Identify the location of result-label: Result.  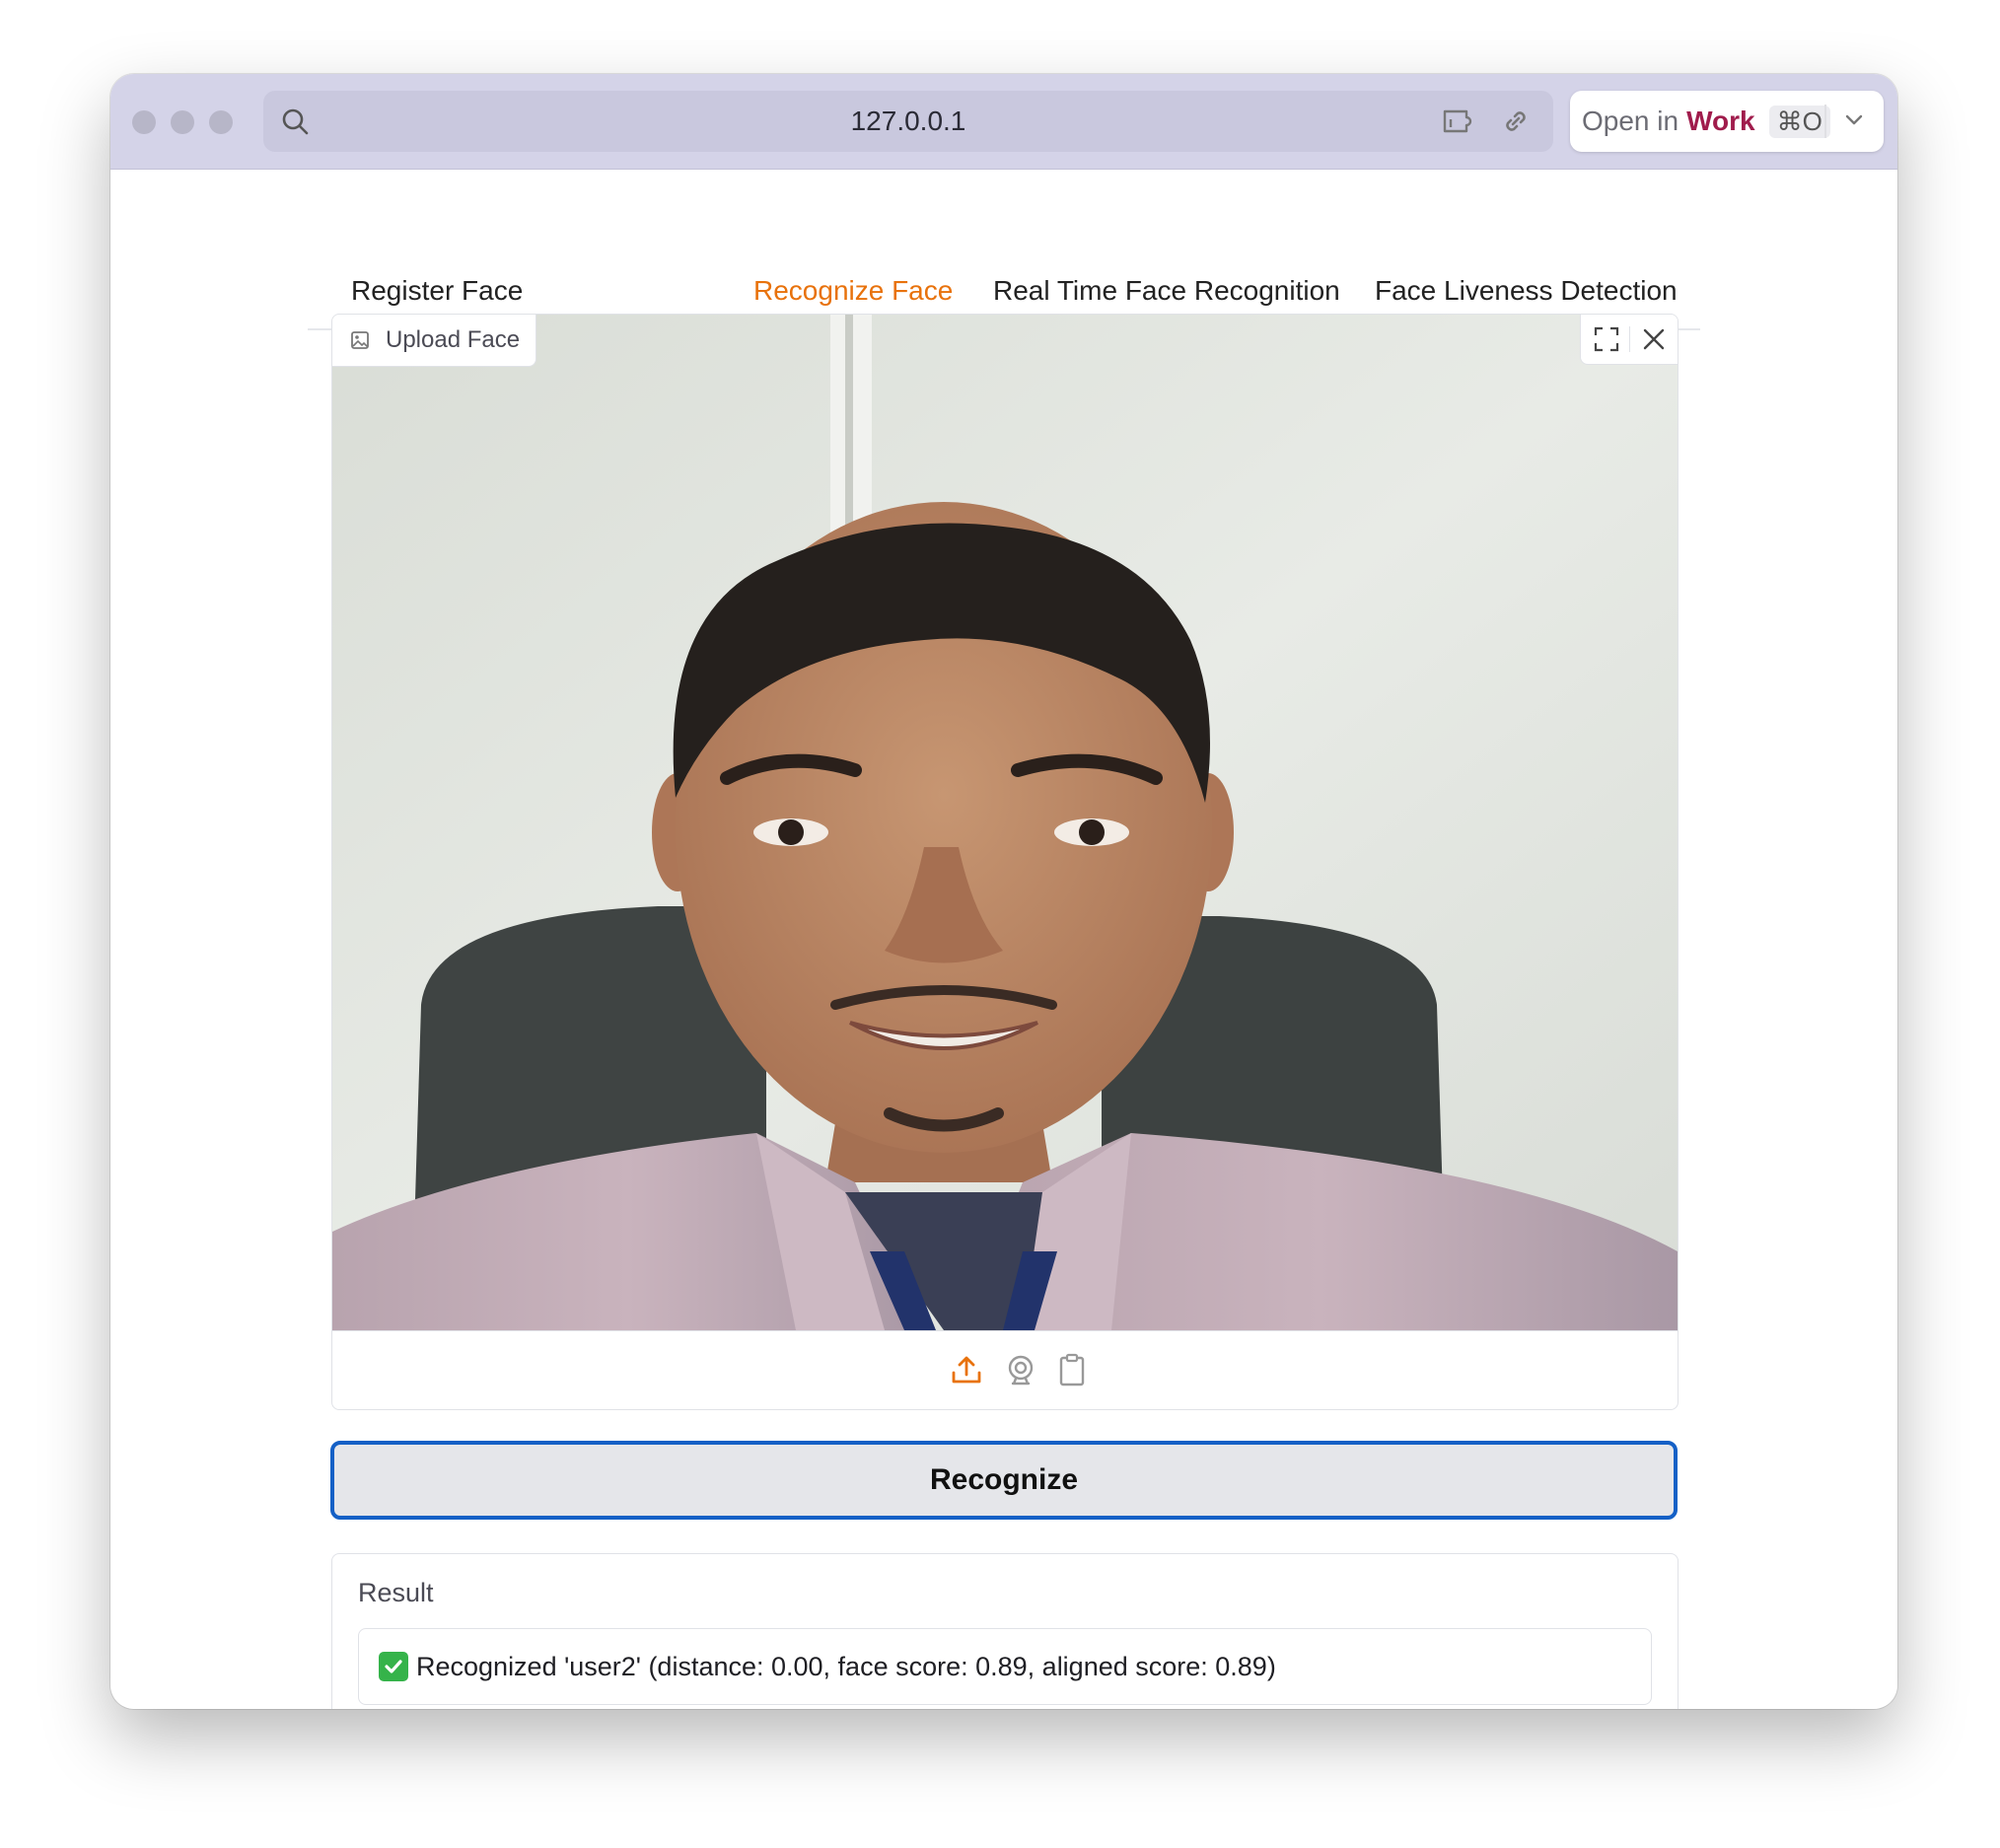
(396, 1592).